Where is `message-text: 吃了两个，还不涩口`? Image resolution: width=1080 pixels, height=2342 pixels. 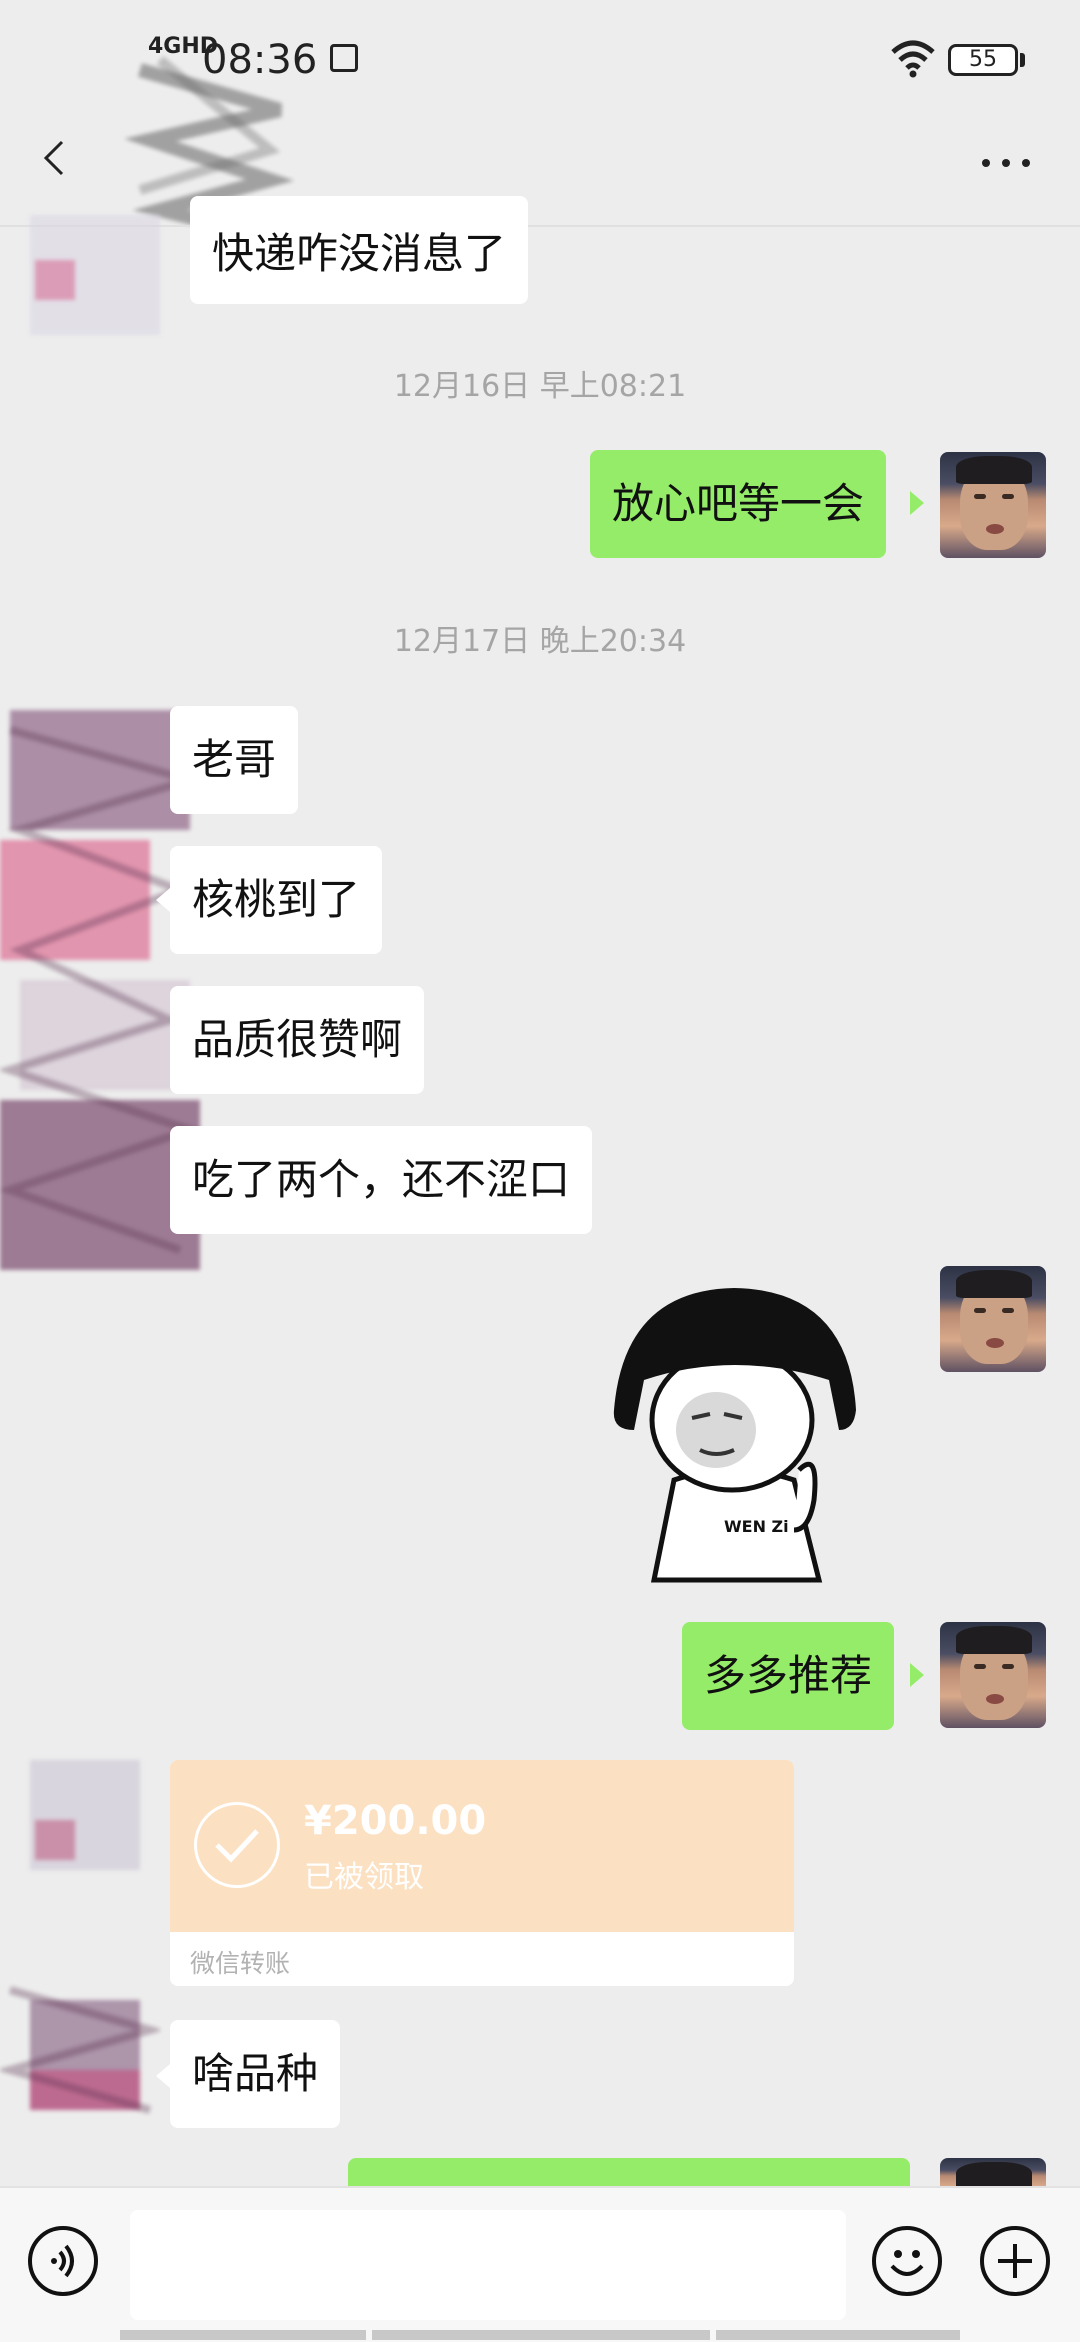 message-text: 吃了两个，还不涩口 is located at coordinates (381, 1179).